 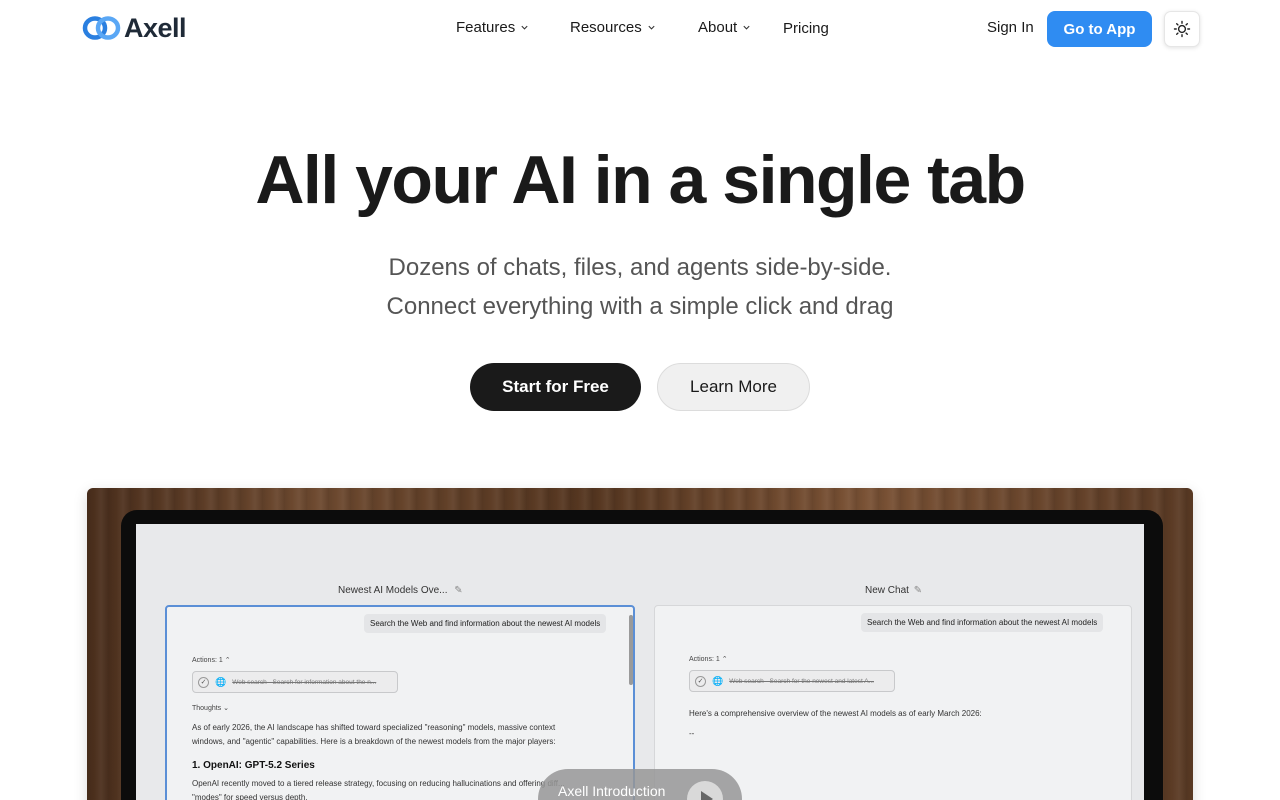 I want to click on play-icon, so click(x=705, y=790).